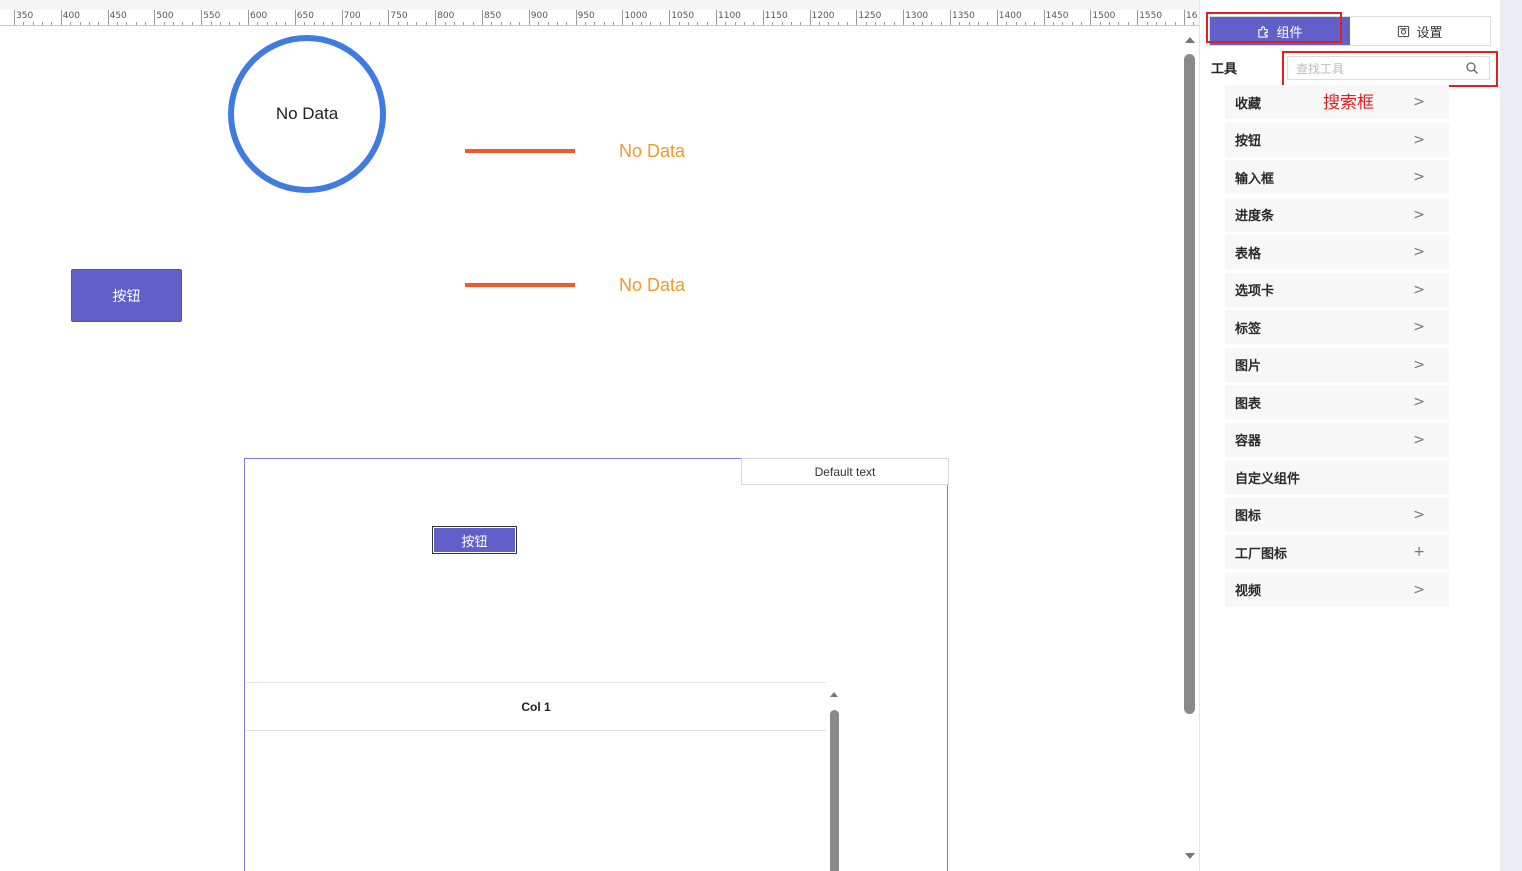 The image size is (1522, 871). I want to click on tool-category-item: 表格 >, so click(1337, 252).